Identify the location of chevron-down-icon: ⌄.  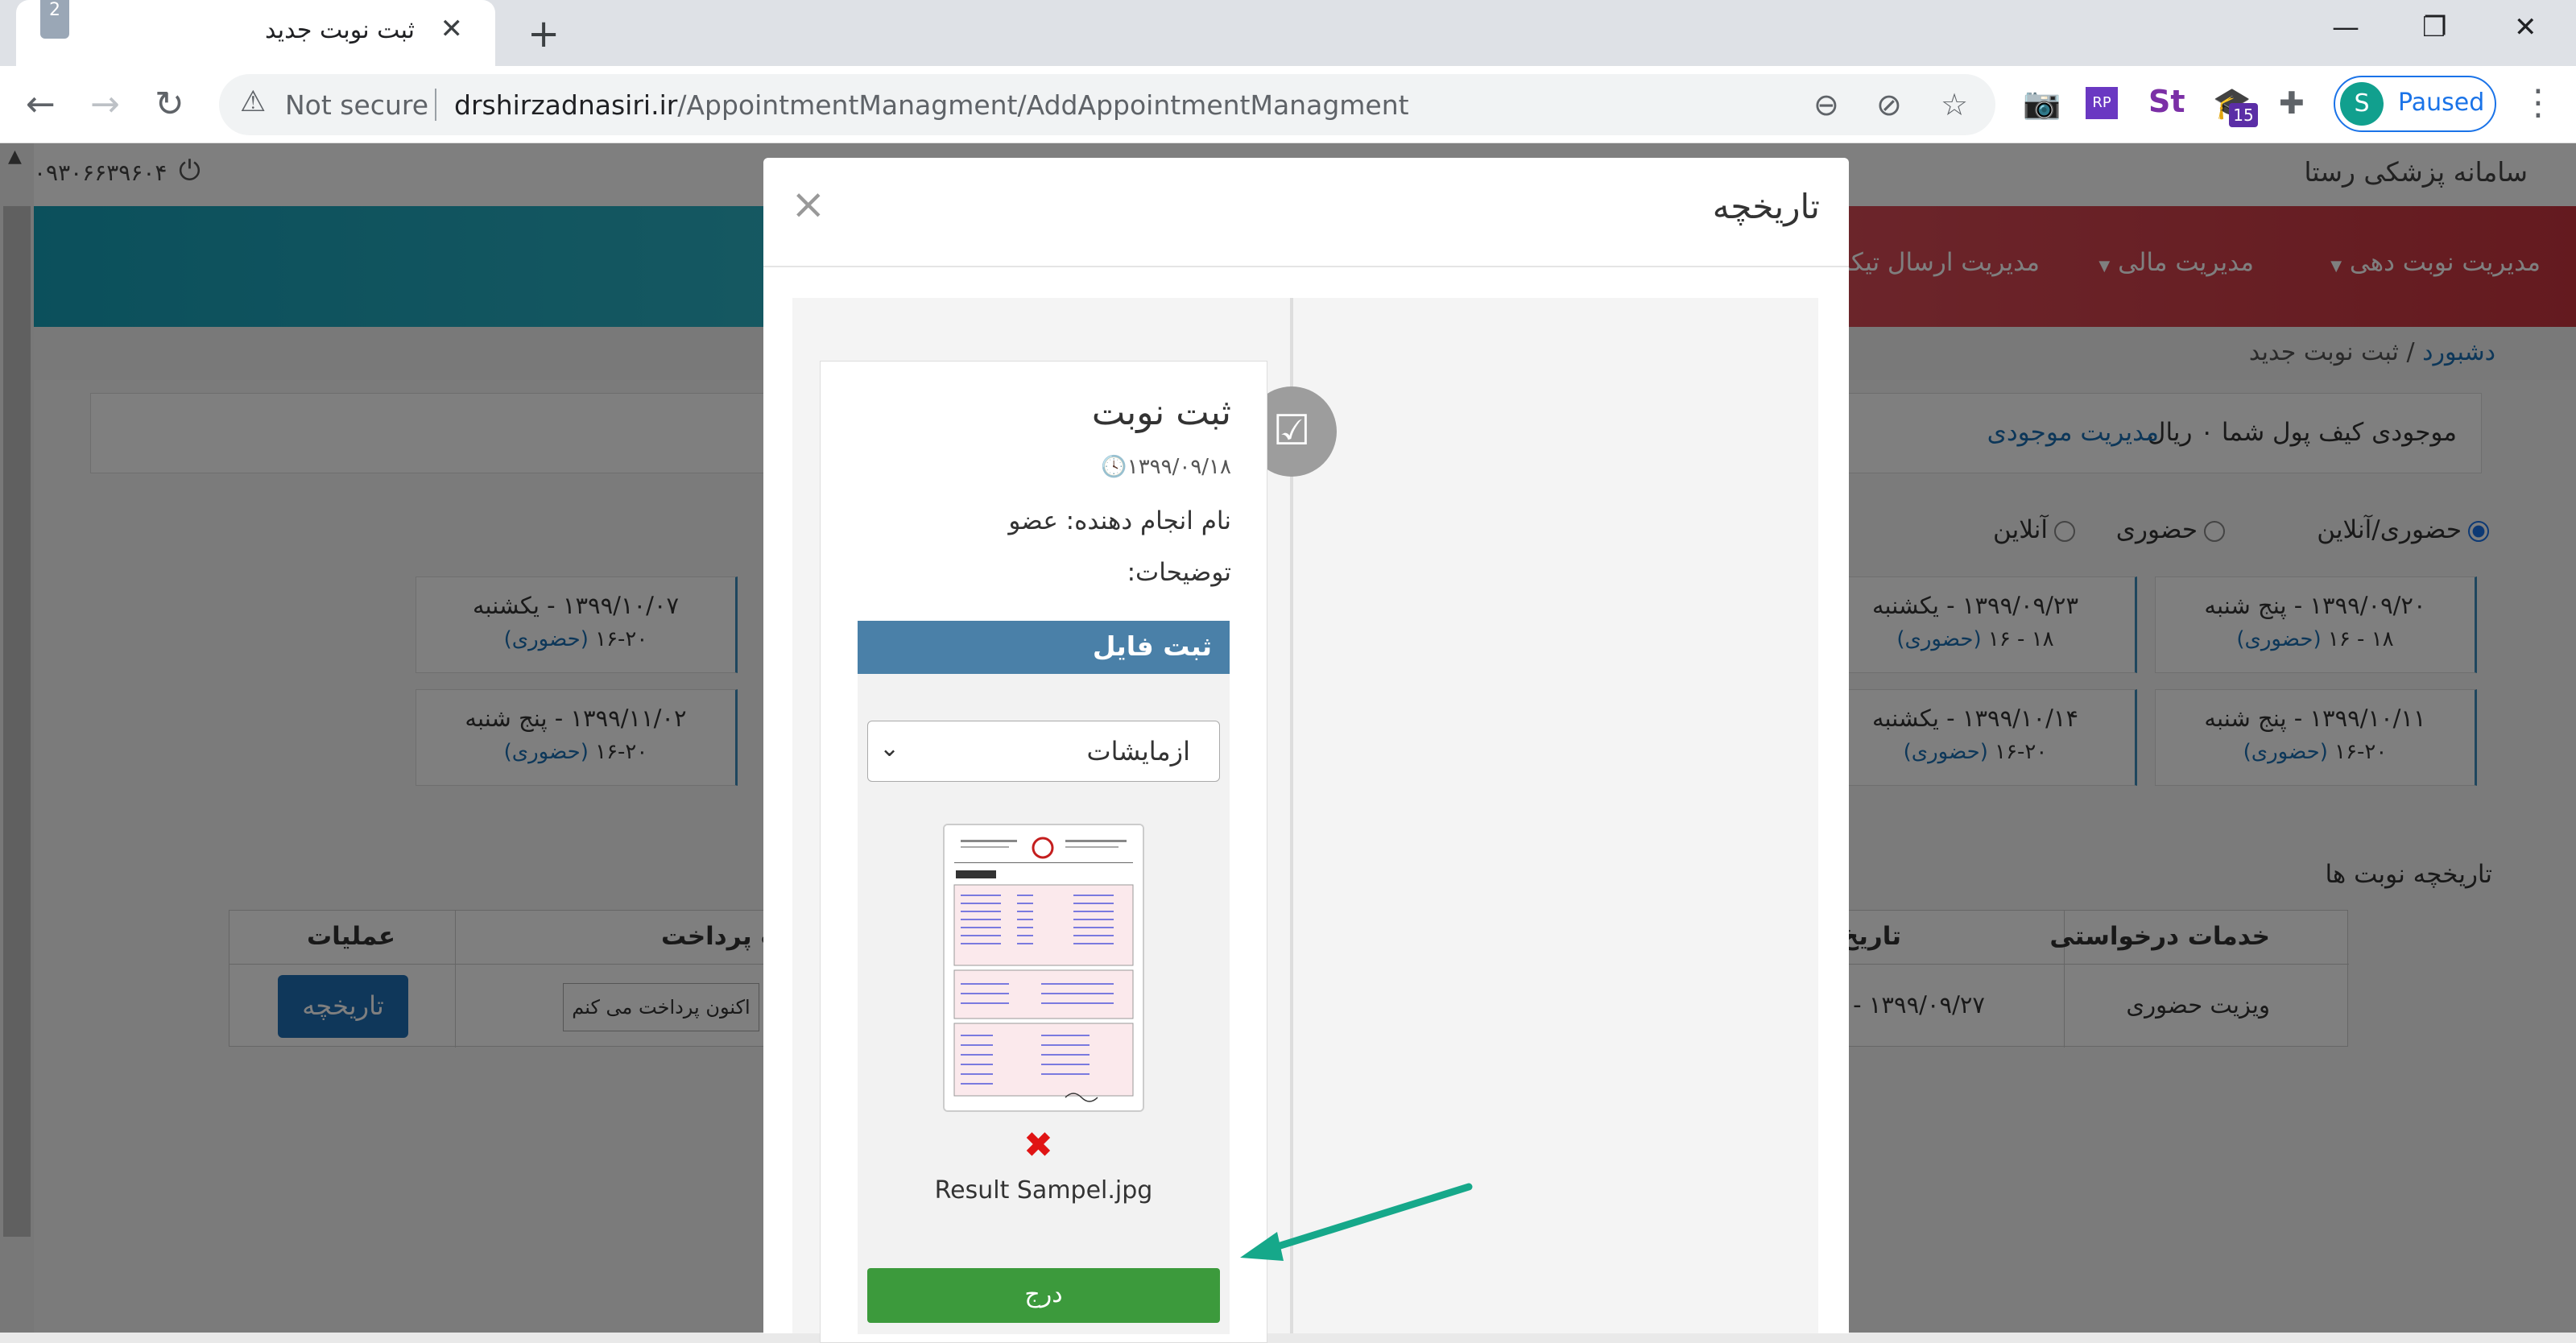
(889, 748).